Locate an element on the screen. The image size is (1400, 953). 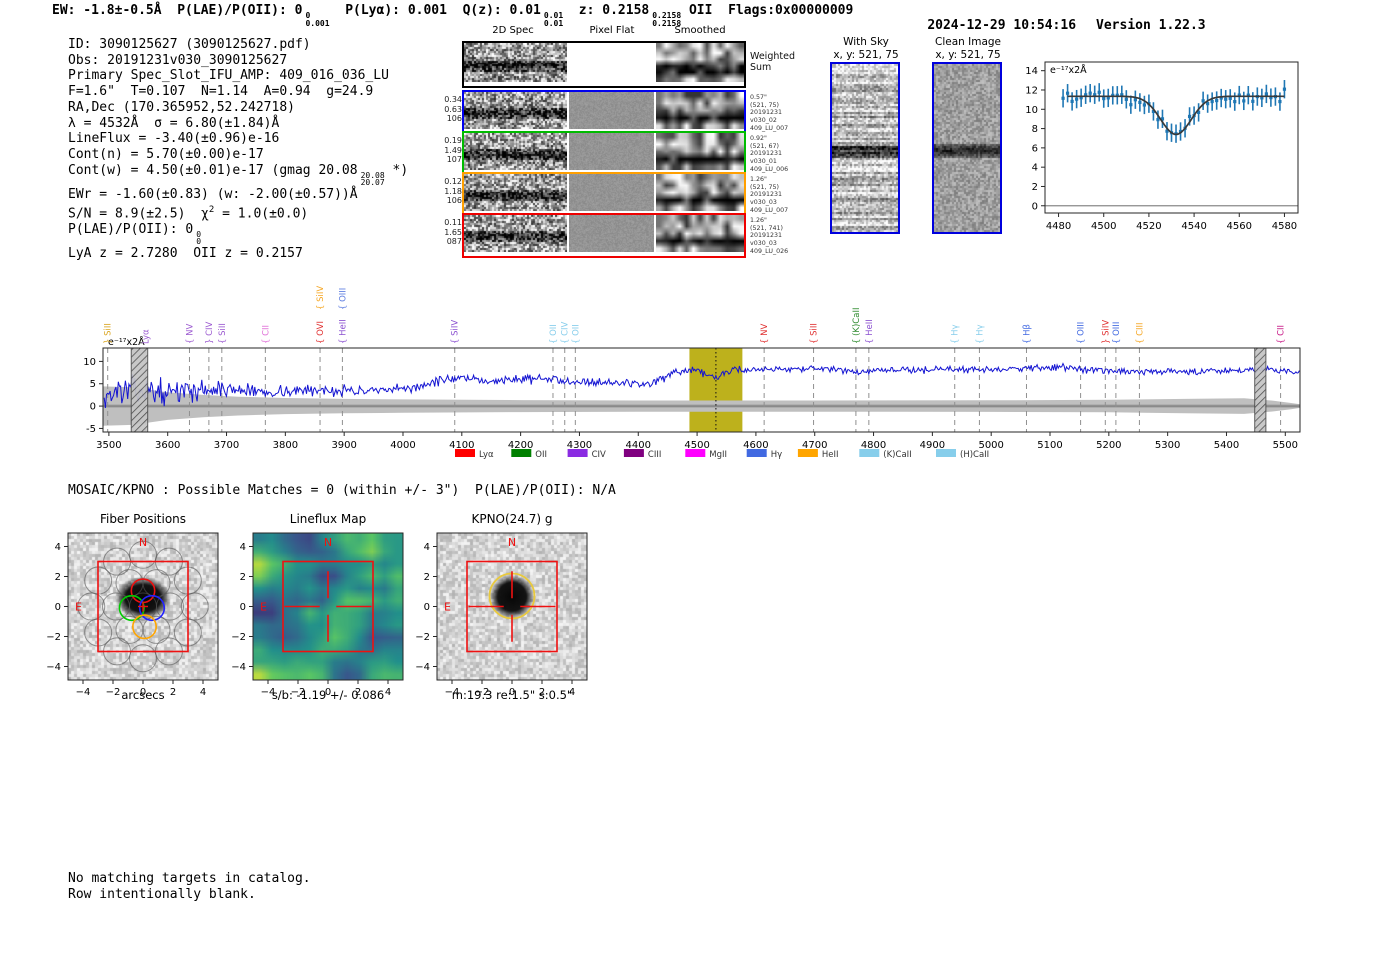
report-datetime: 2024-12-29 10:54:16 is located at coordinates (1002, 25).